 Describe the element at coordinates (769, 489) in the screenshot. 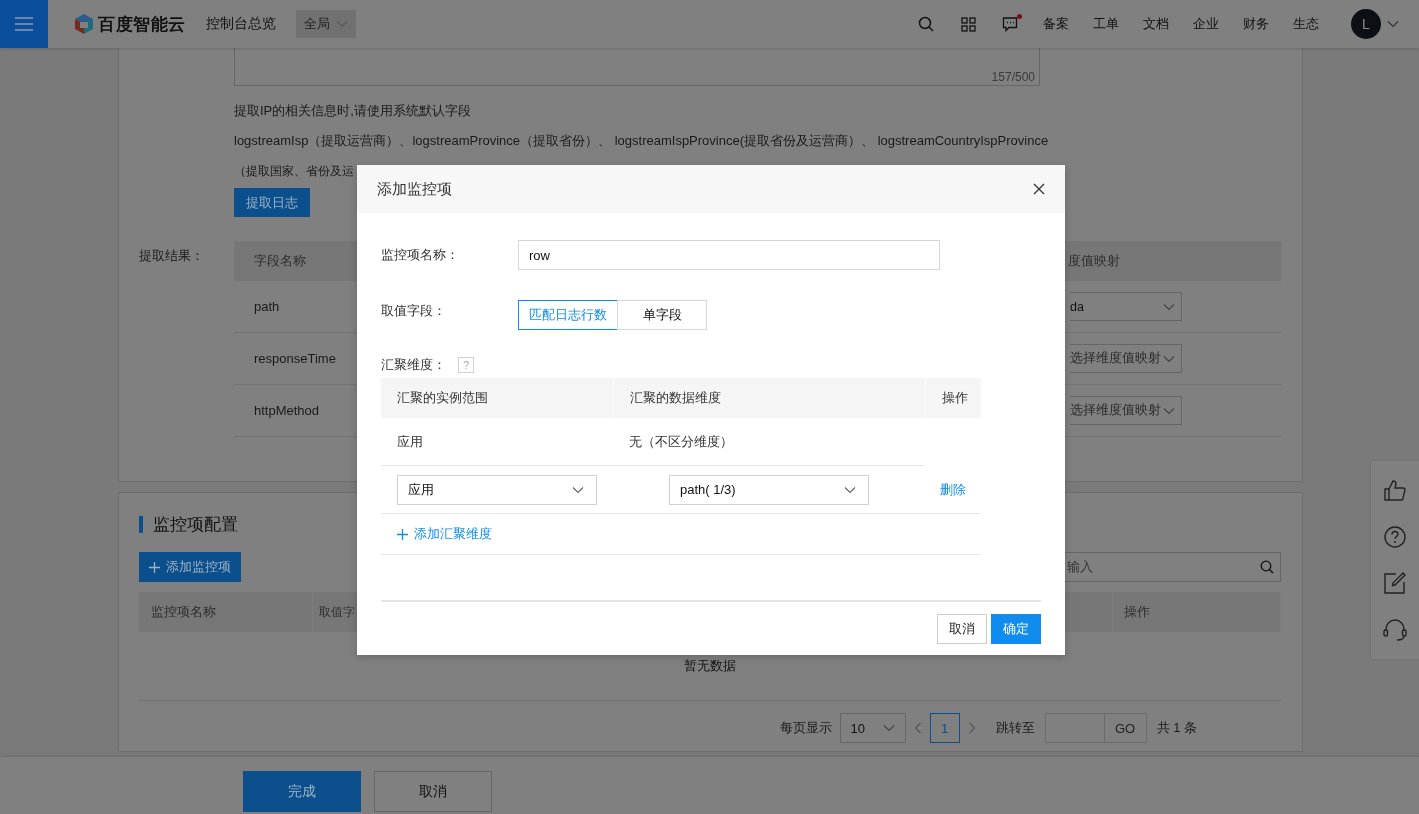

I see `dimension-dropdown: path( 1/3)` at that location.